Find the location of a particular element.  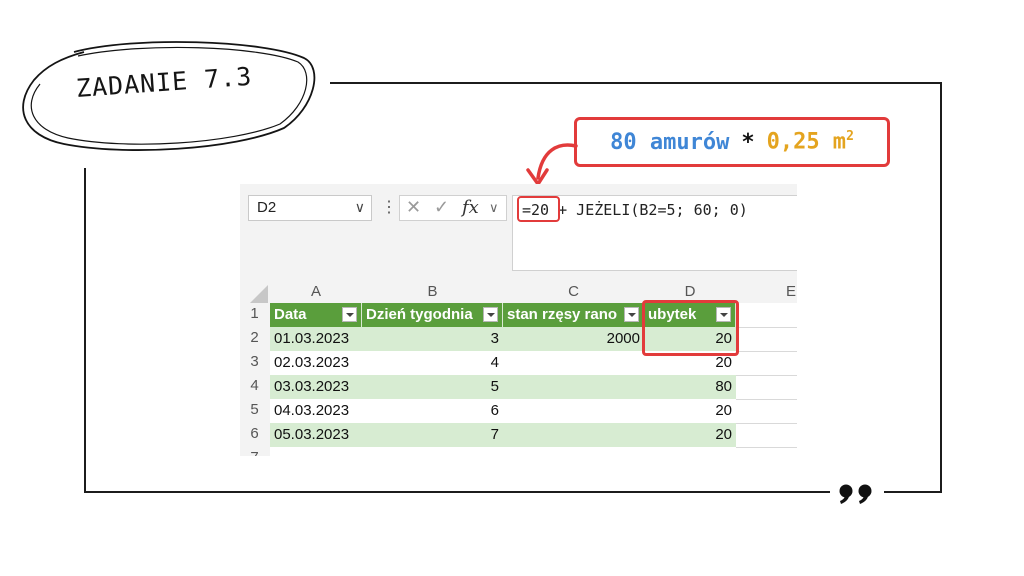

table-cell: 3 is located at coordinates (432, 339).